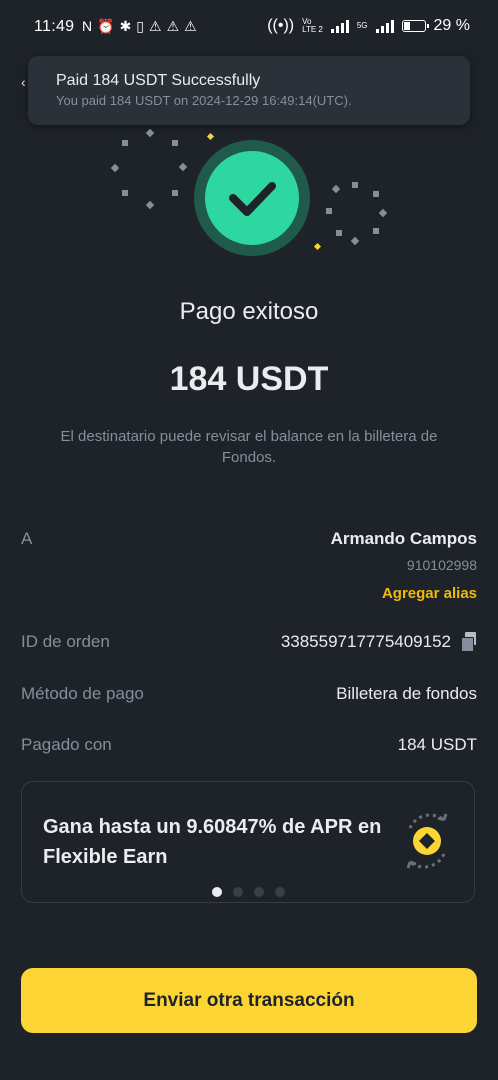 Image resolution: width=498 pixels, height=1080 pixels. What do you see at coordinates (66, 744) in the screenshot?
I see `paid-with-label: Pagado con` at bounding box center [66, 744].